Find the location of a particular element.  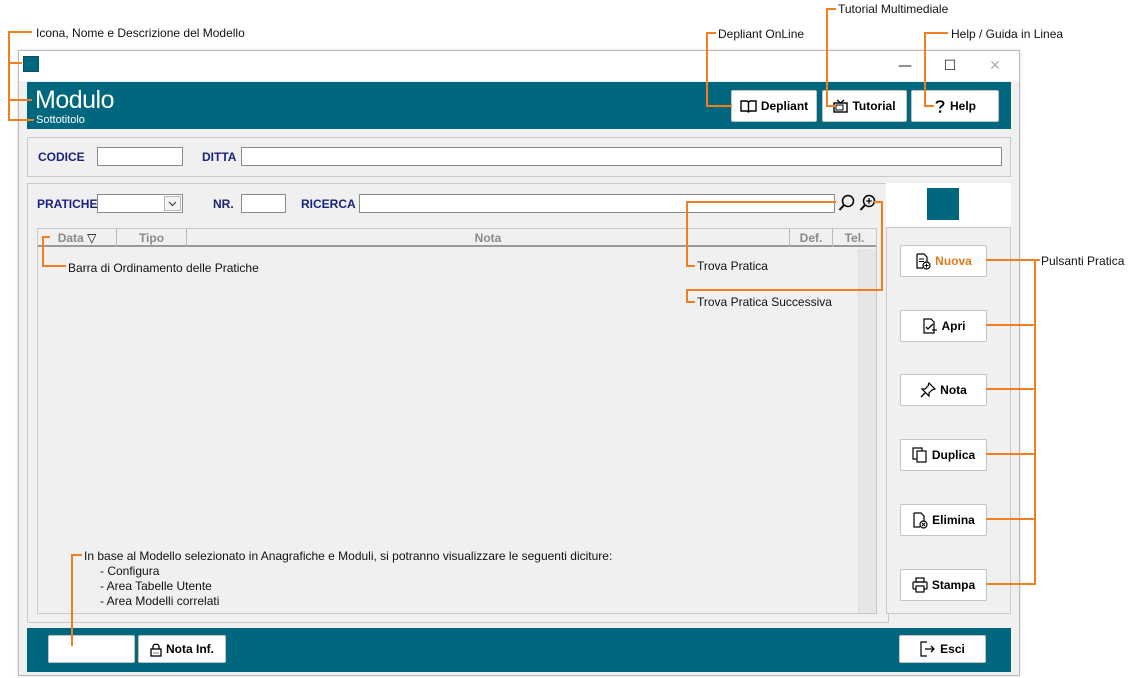

title-bar: — ☐ ✕ is located at coordinates (519, 66).